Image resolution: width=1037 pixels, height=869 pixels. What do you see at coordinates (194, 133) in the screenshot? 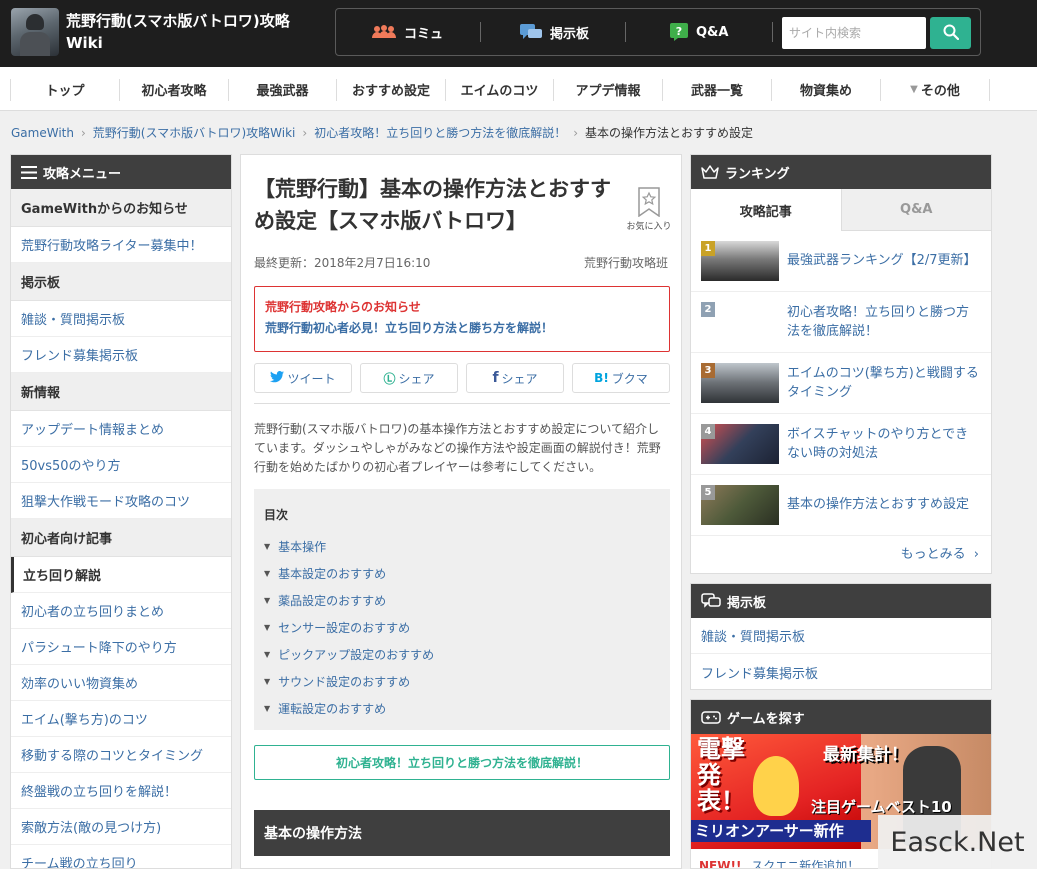
I see `breadcrumb-link: 荒野行動(スマホ版バトロワ)攻略Wiki` at bounding box center [194, 133].